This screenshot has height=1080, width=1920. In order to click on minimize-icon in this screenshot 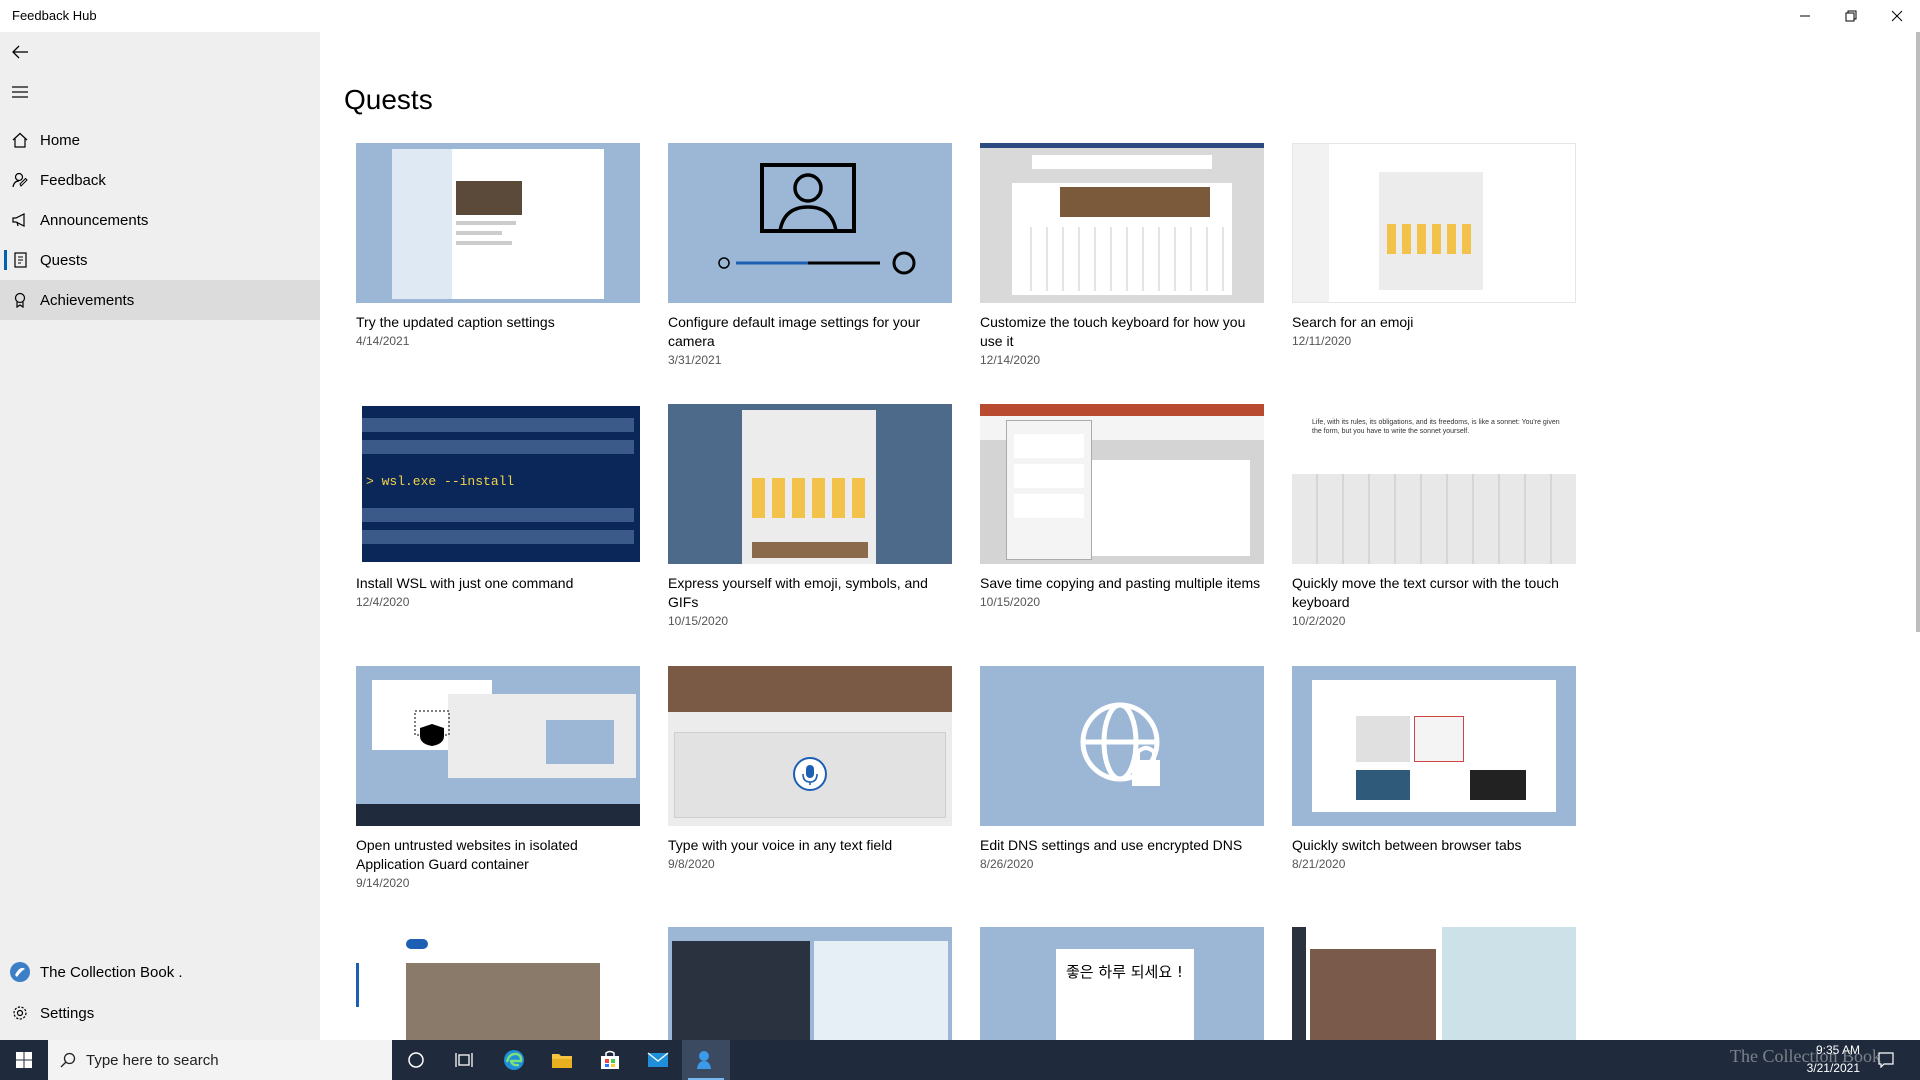, I will do `click(1805, 16)`.